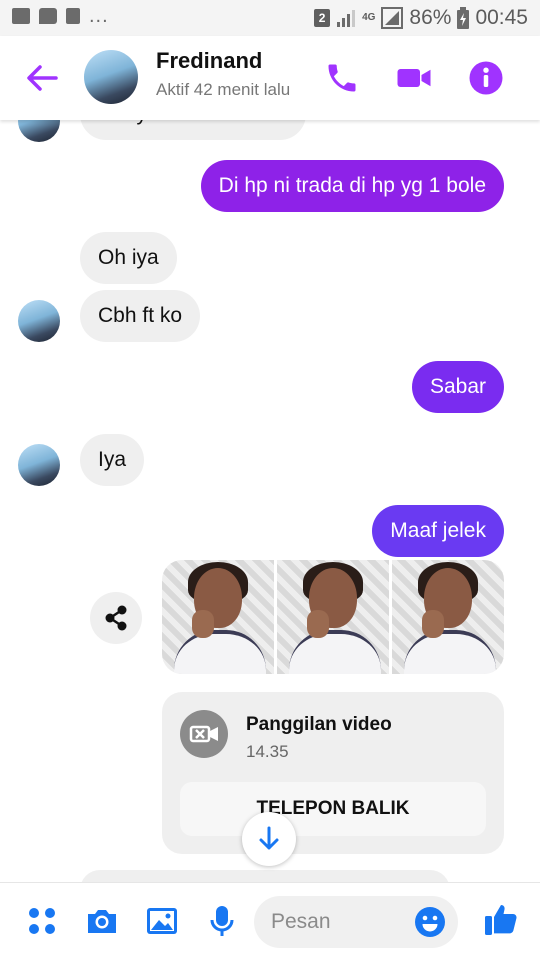 The width and height of the screenshot is (540, 960). I want to click on emoji-icon, so click(430, 922).